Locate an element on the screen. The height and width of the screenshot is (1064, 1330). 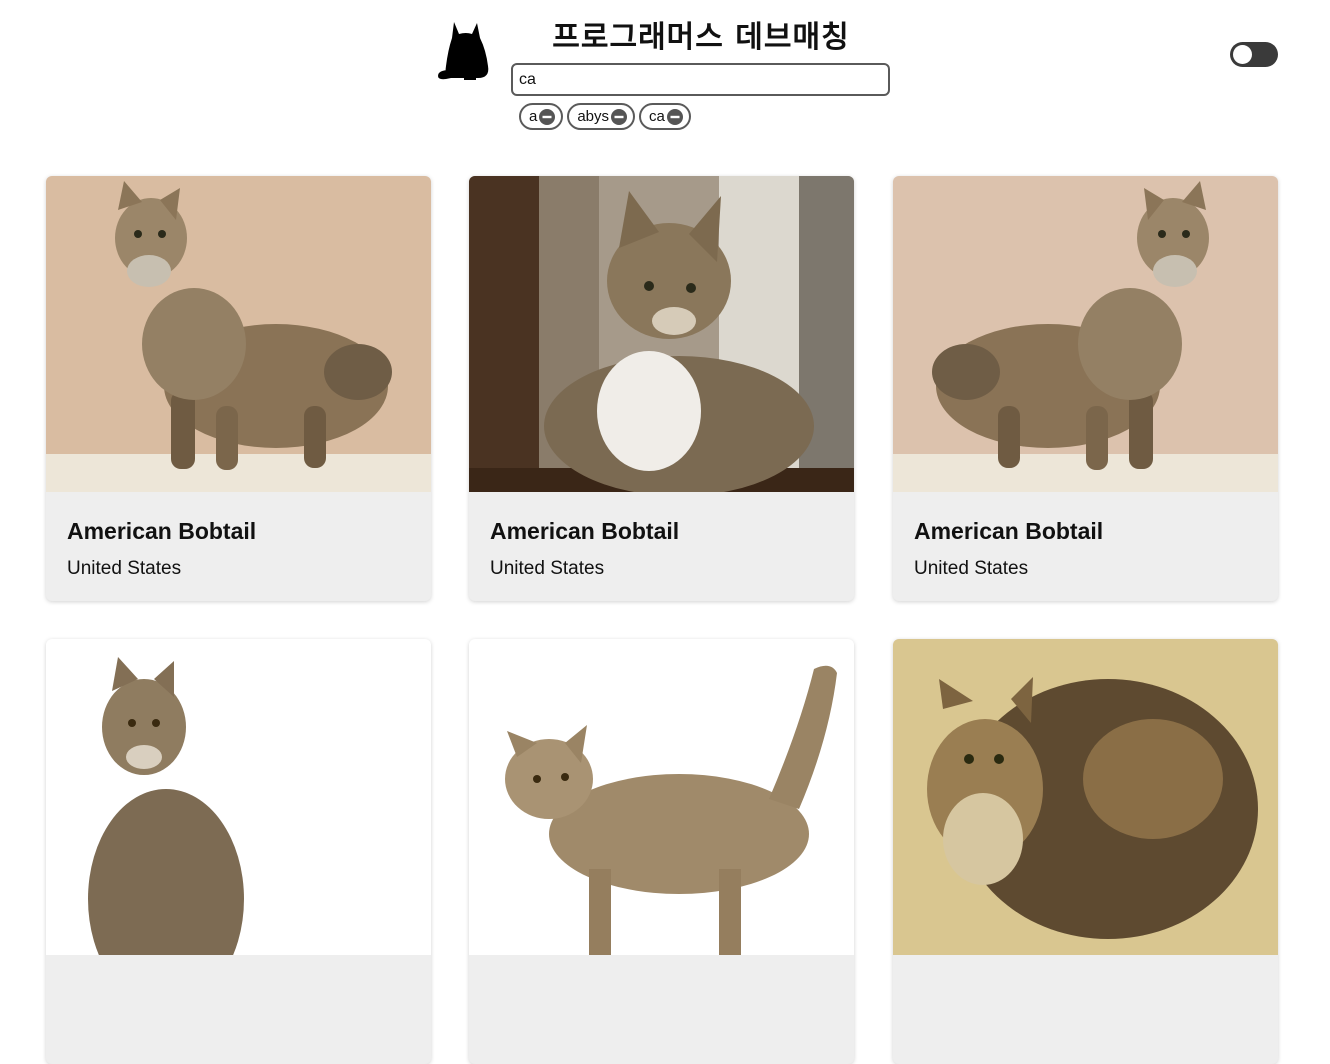
toggle-knob is located at coordinates (1242, 54).